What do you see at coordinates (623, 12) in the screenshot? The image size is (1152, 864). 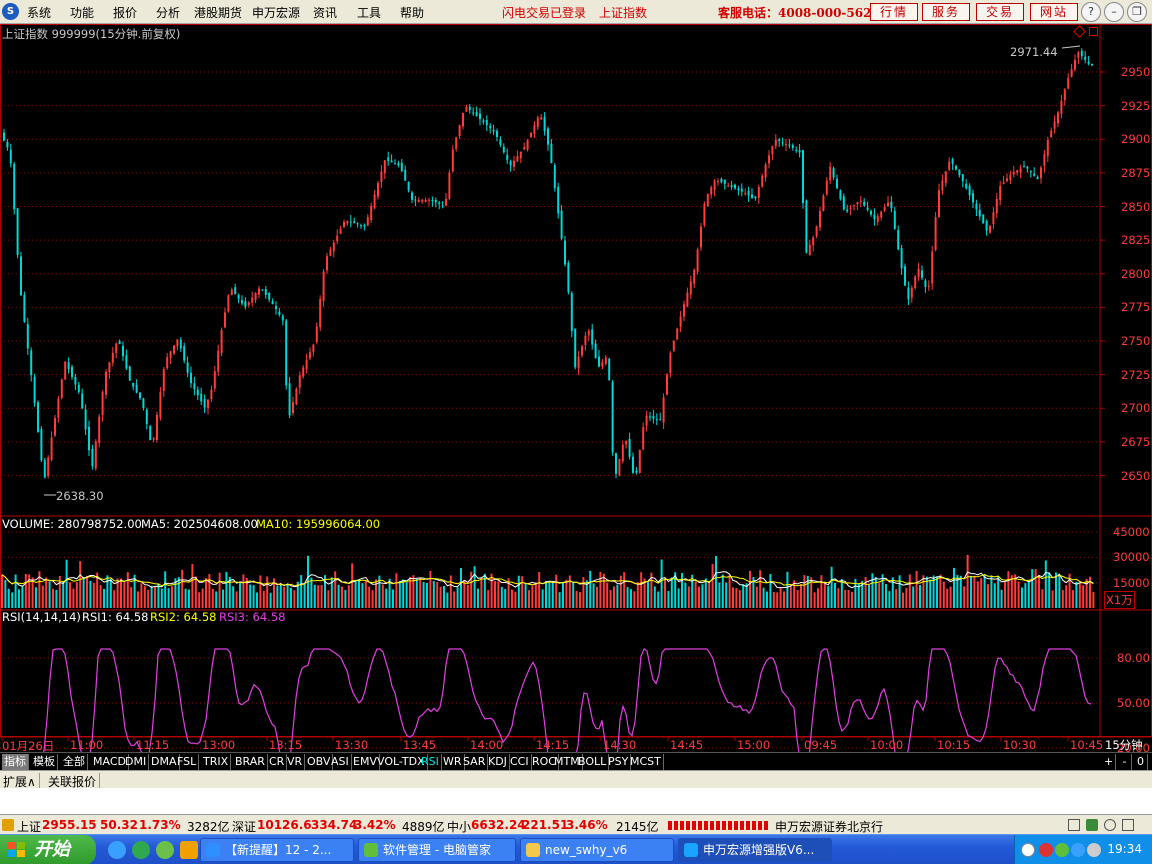 I see `index-notice: 上证指数` at bounding box center [623, 12].